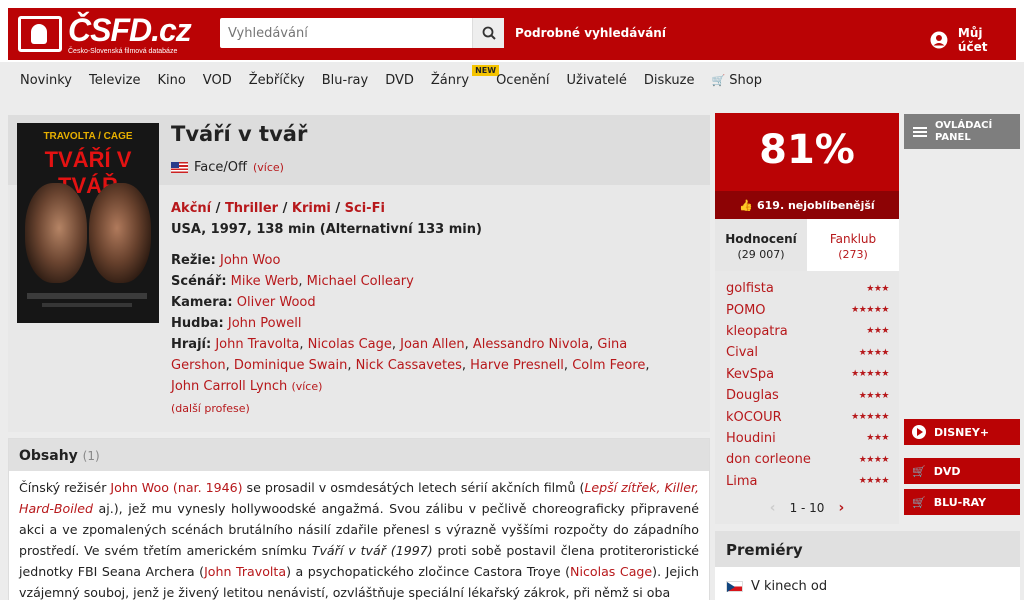 The width and height of the screenshot is (1024, 600). Describe the element at coordinates (751, 438) in the screenshot. I see `user-link: Houdini` at that location.